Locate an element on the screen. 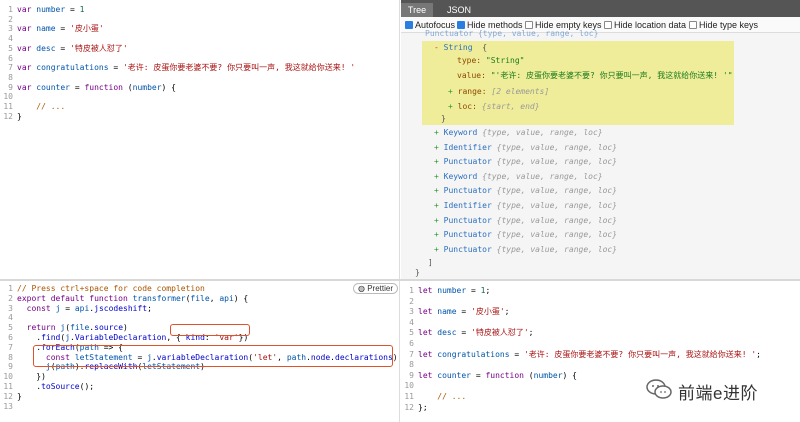 The width and height of the screenshot is (800, 422). code-line: 1 // Press ctrl+space for code completion is located at coordinates (199, 289).